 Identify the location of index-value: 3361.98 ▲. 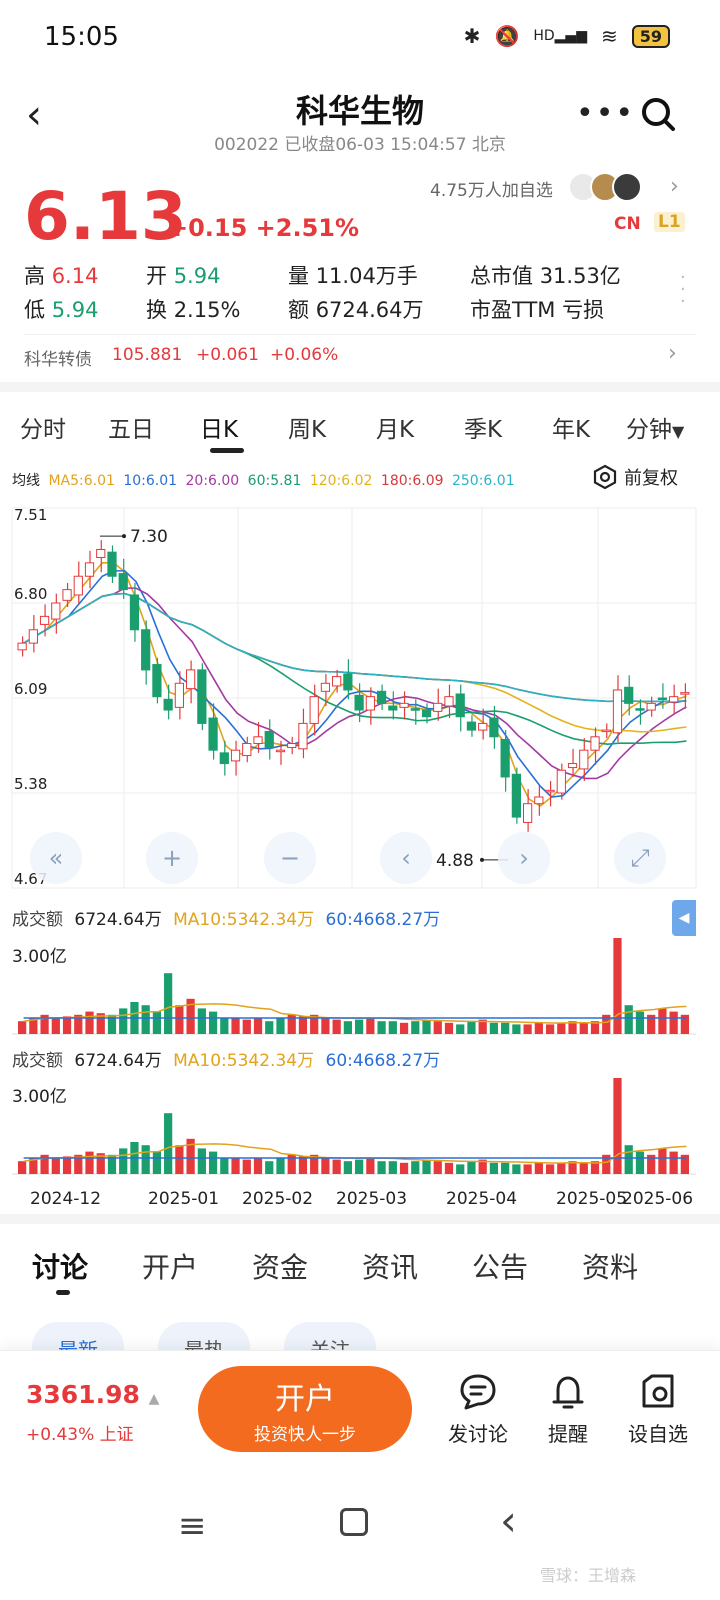
(92, 1394).